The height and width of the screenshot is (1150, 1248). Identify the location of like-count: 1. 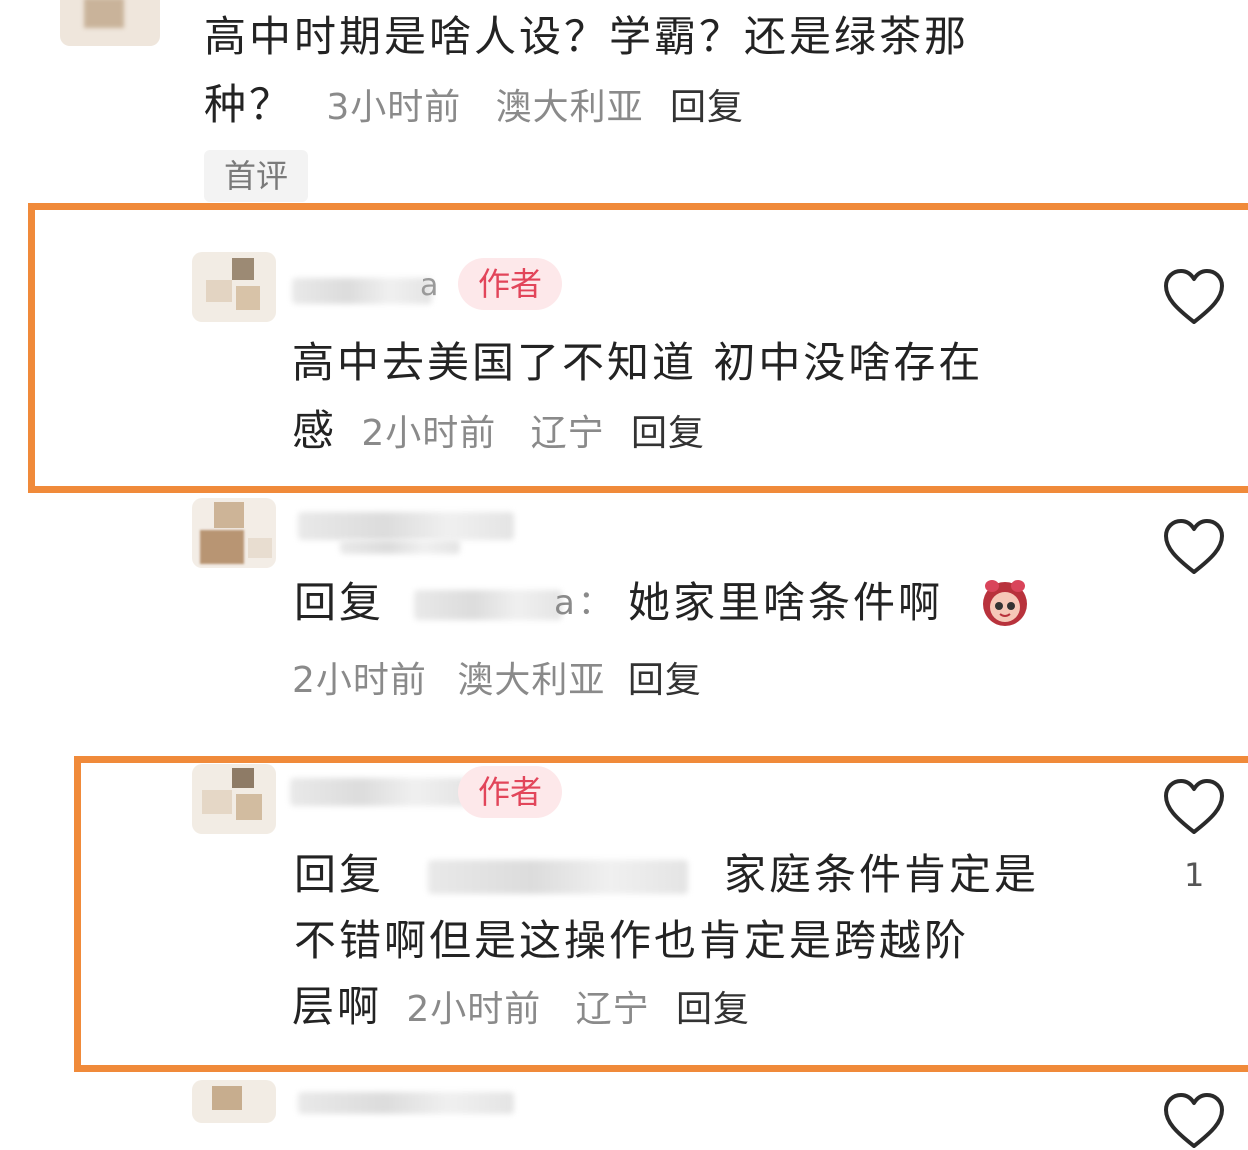
(1194, 875).